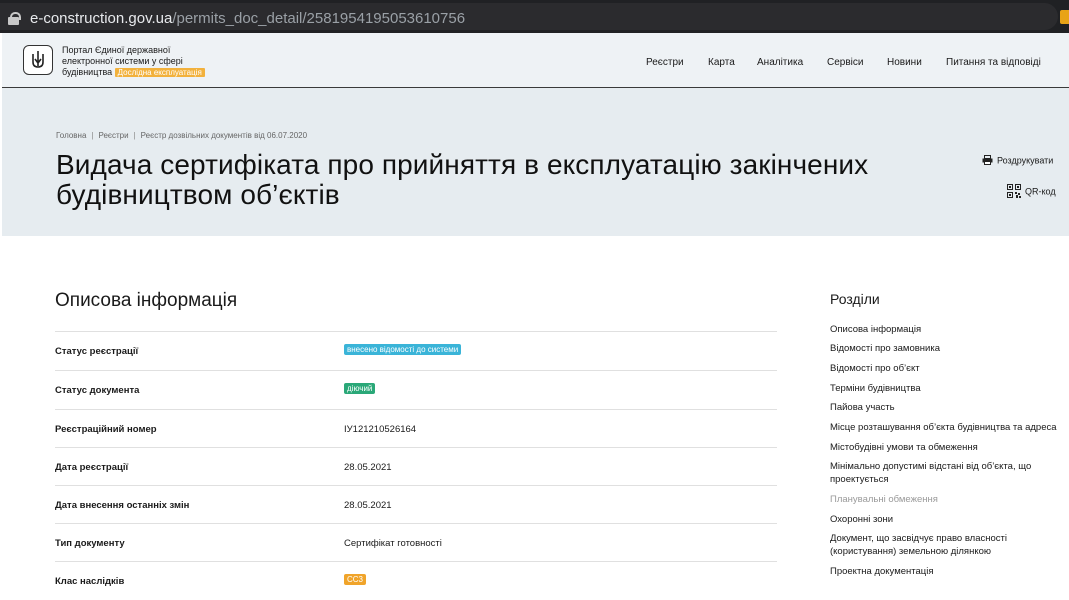  I want to click on status-badge: діючий, so click(360, 388).